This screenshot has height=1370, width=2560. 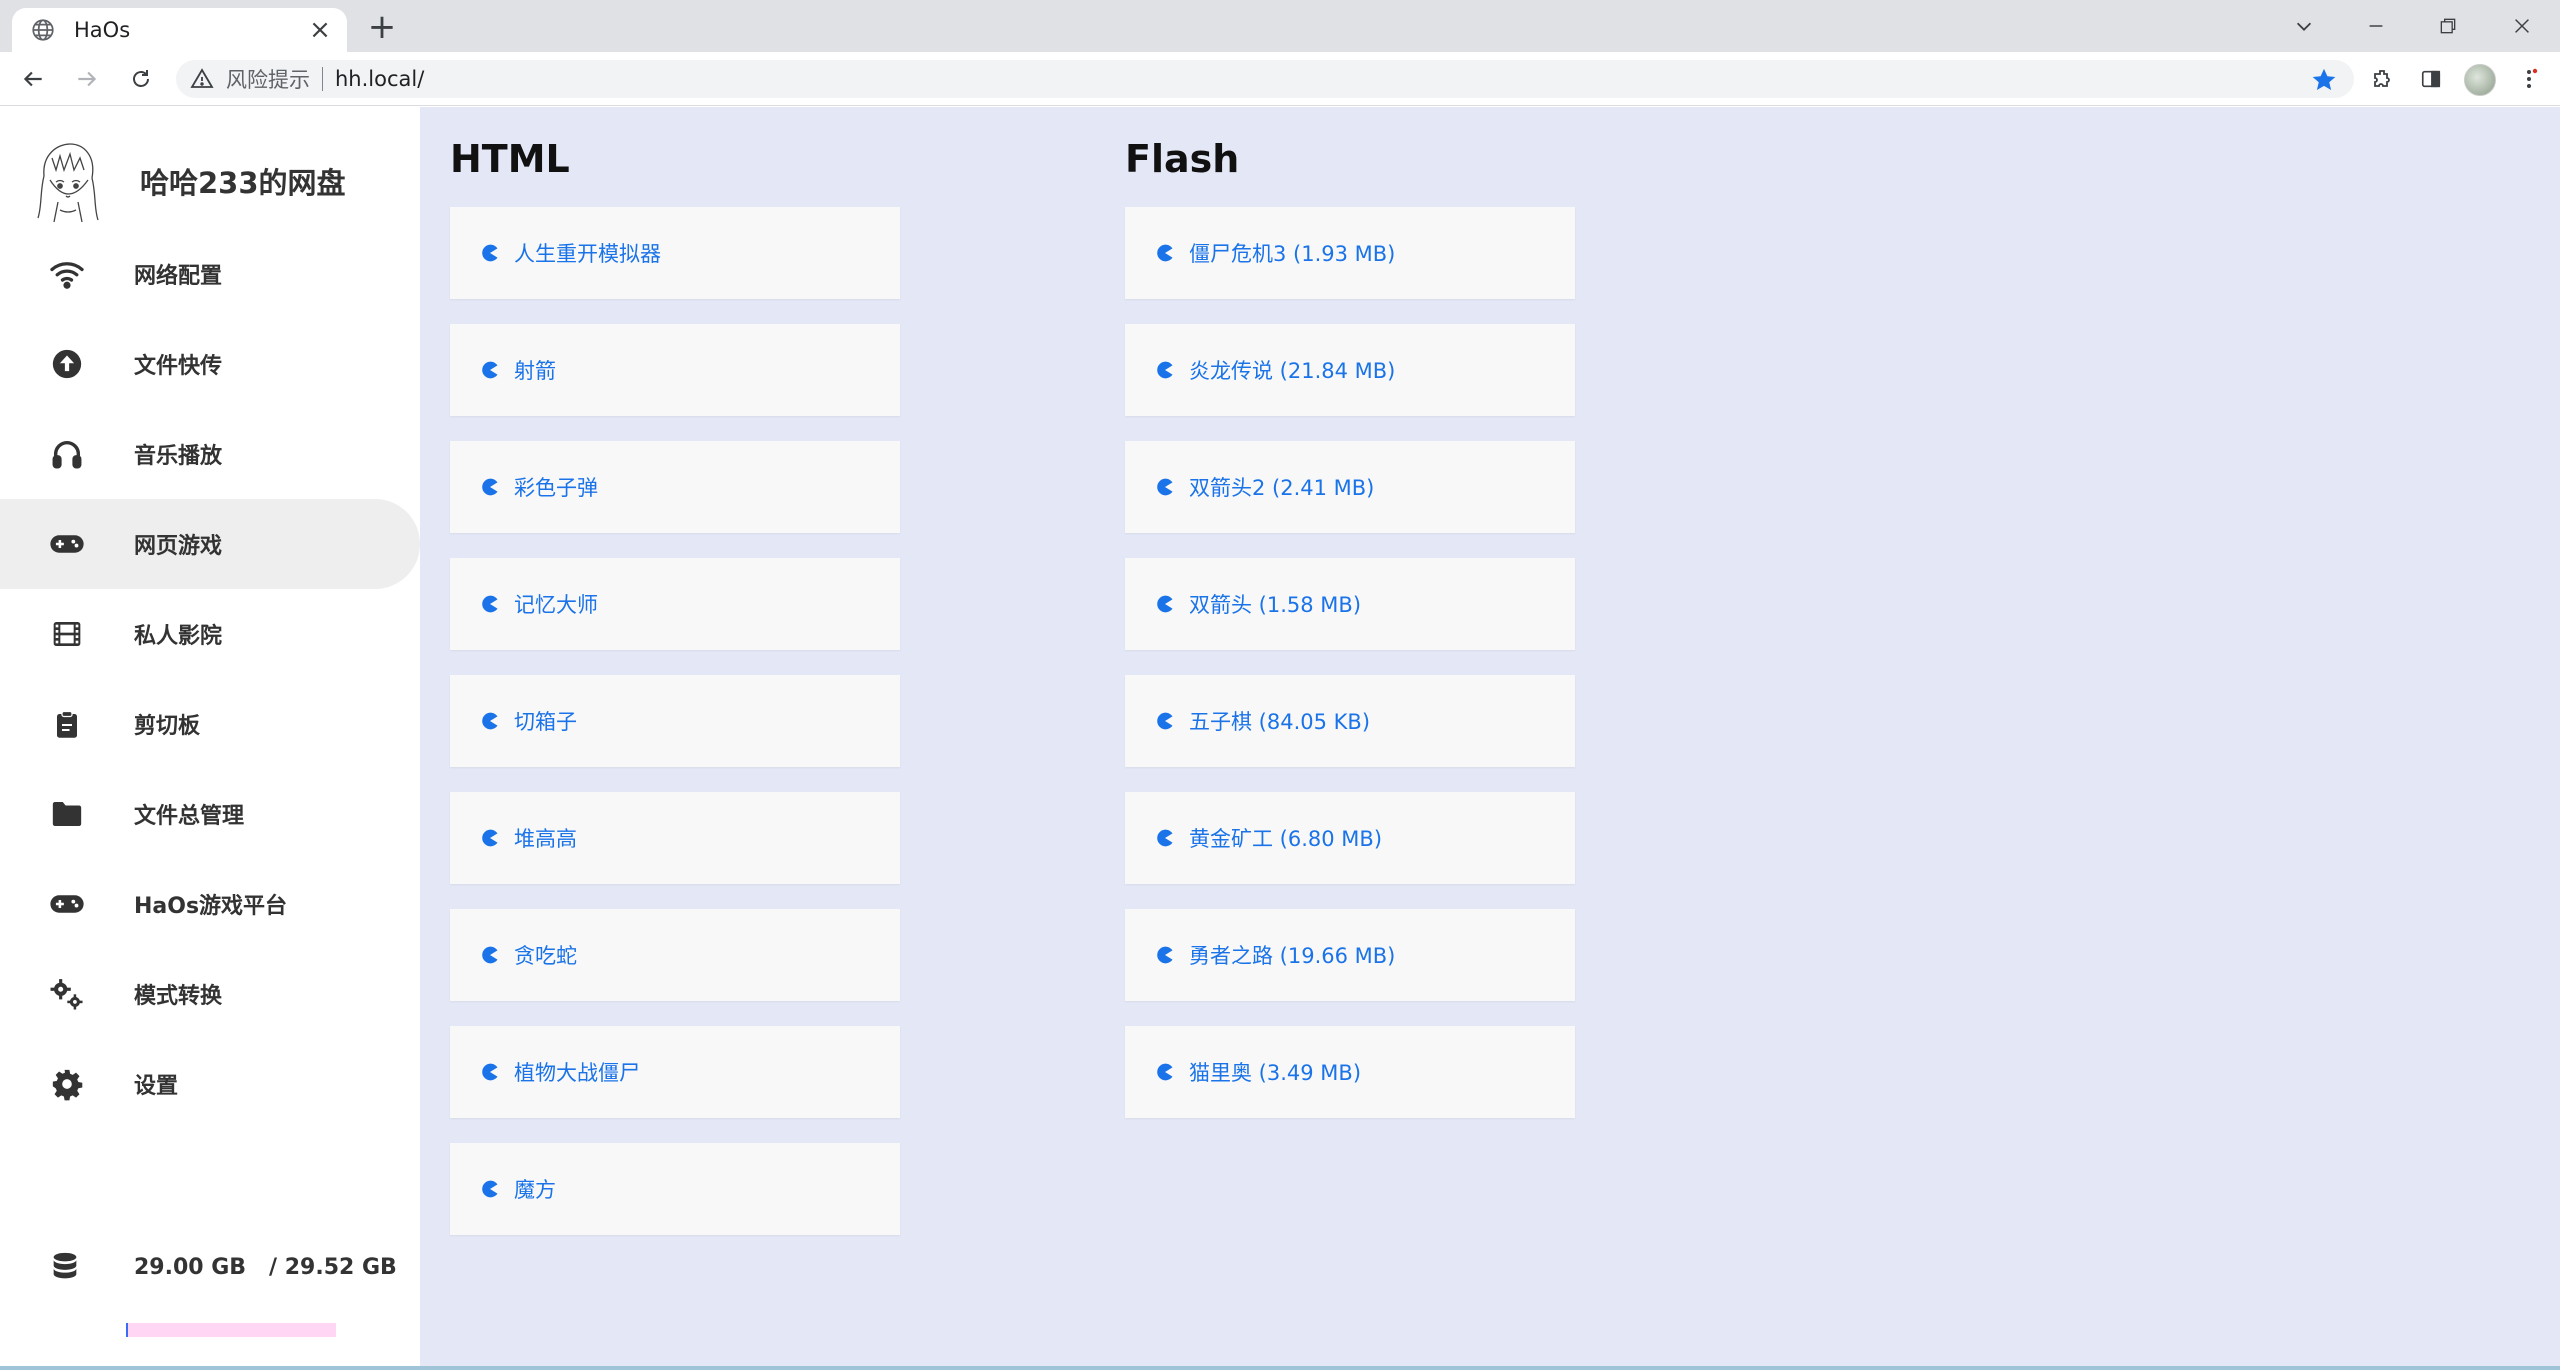 I want to click on url-text: hh.local/, so click(x=379, y=79).